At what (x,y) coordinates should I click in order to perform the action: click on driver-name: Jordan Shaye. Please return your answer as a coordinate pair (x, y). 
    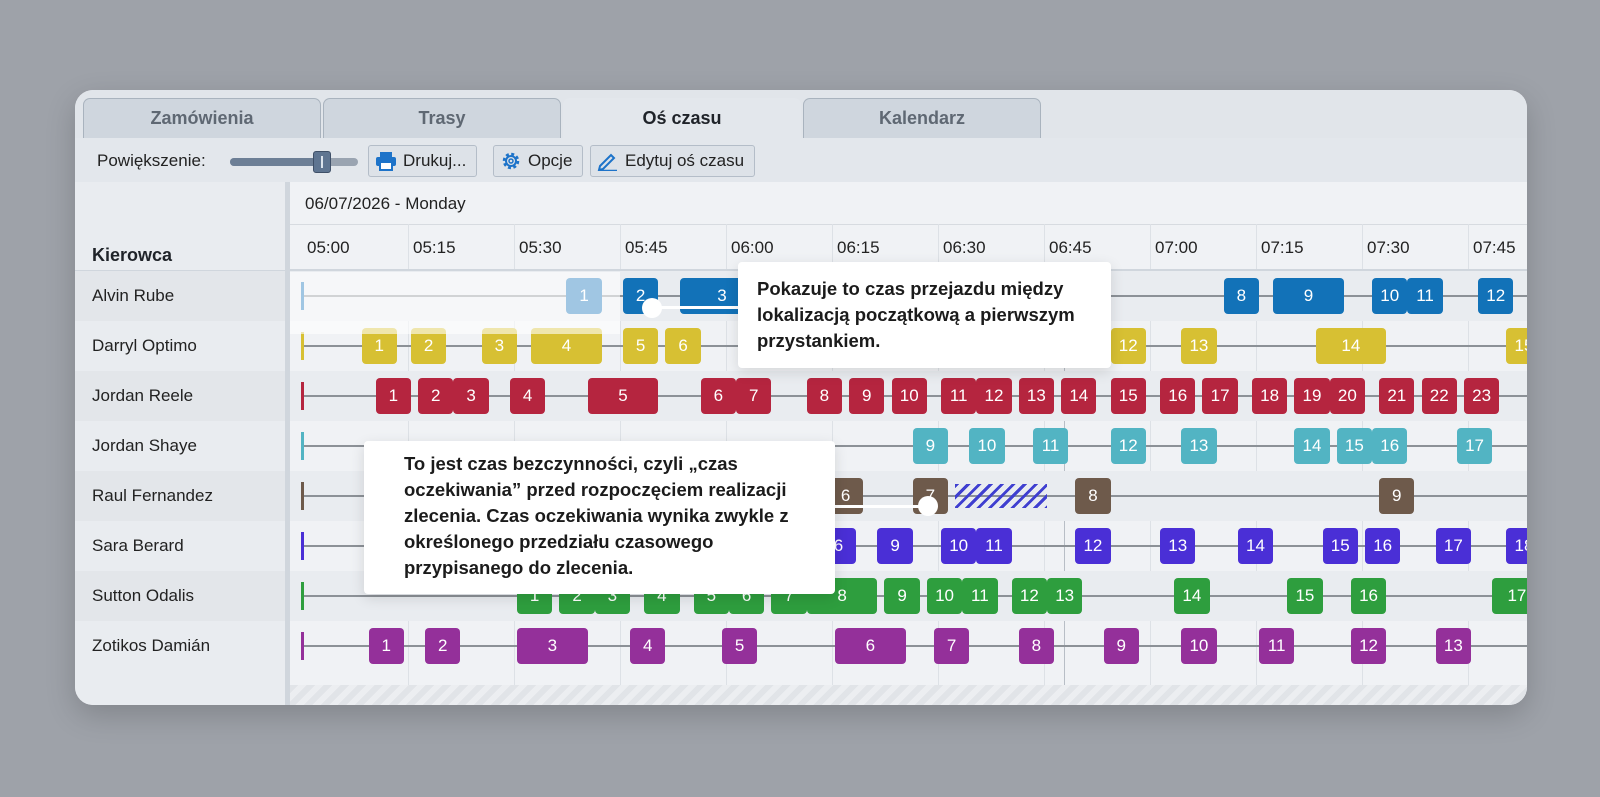
    Looking at the image, I should click on (180, 446).